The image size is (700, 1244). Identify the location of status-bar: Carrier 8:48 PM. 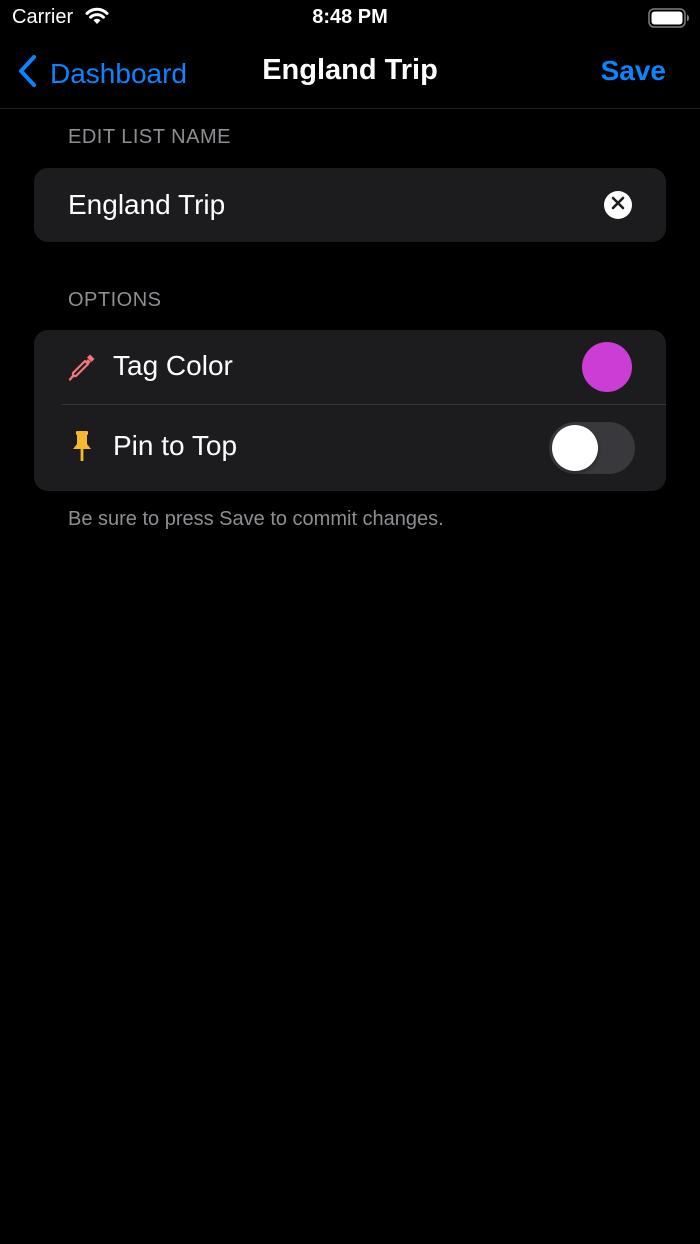
(350, 20).